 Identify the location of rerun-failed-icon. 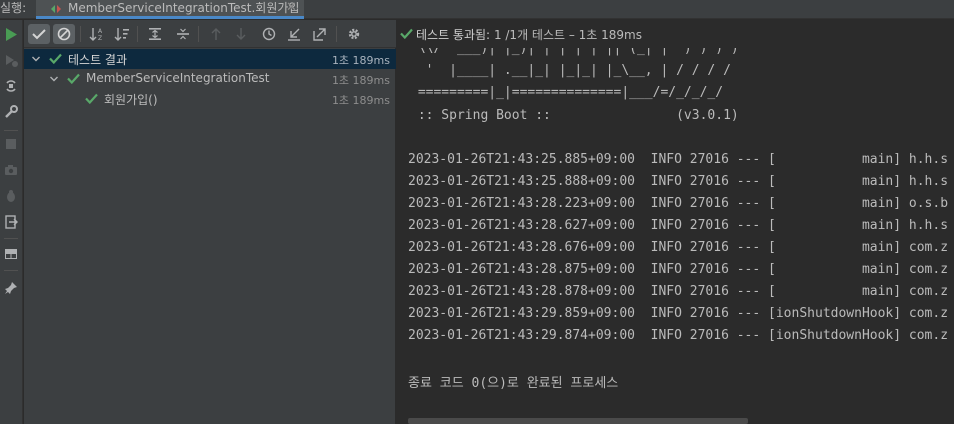
(11, 60).